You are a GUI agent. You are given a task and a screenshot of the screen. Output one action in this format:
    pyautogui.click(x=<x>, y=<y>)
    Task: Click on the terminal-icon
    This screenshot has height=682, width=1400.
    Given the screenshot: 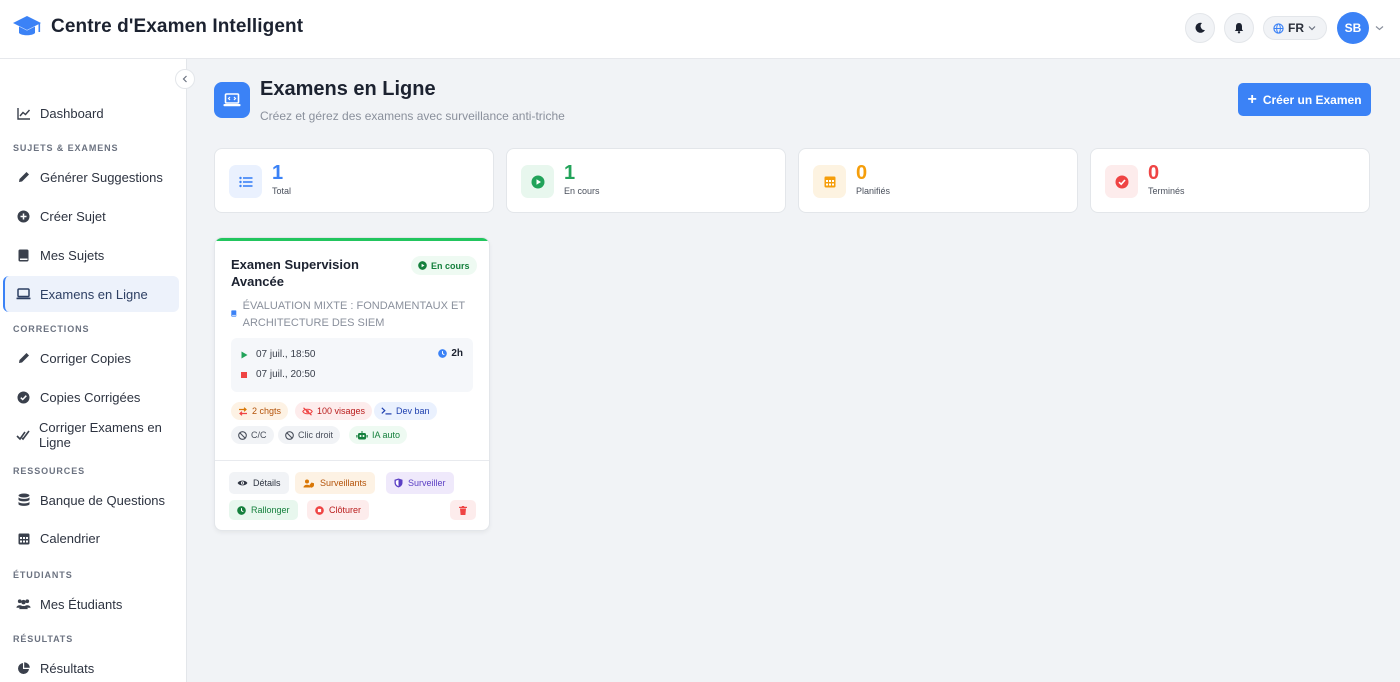 What is the action you would take?
    pyautogui.click(x=386, y=411)
    